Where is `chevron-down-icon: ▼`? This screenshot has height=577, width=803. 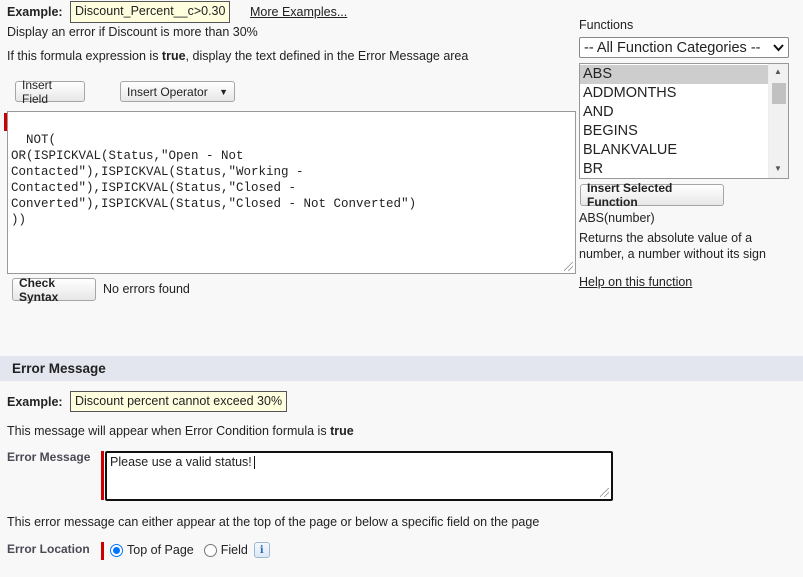
chevron-down-icon: ▼ is located at coordinates (223, 91).